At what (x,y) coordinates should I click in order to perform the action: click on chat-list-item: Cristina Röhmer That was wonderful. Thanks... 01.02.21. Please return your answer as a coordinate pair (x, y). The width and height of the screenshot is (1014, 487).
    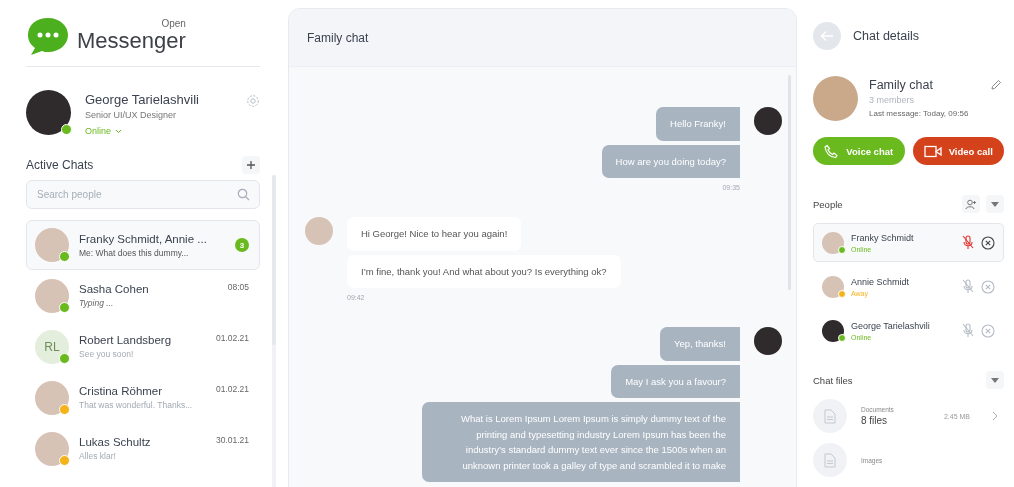
    Looking at the image, I should click on (143, 397).